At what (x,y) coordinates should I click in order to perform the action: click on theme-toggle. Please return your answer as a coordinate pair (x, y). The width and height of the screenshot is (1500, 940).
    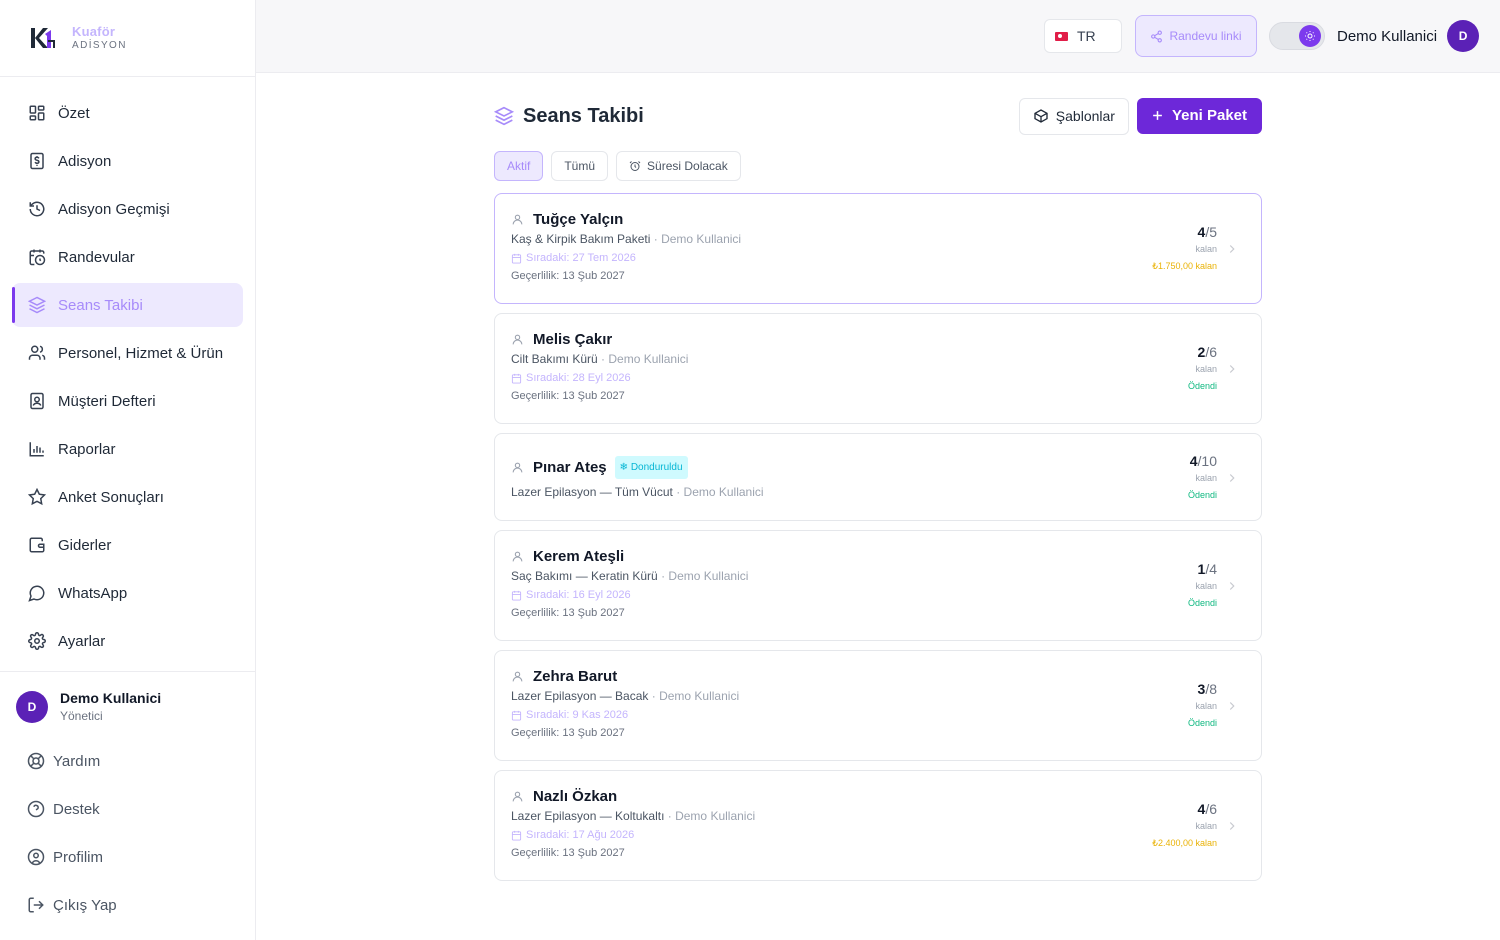
    Looking at the image, I should click on (1297, 36).